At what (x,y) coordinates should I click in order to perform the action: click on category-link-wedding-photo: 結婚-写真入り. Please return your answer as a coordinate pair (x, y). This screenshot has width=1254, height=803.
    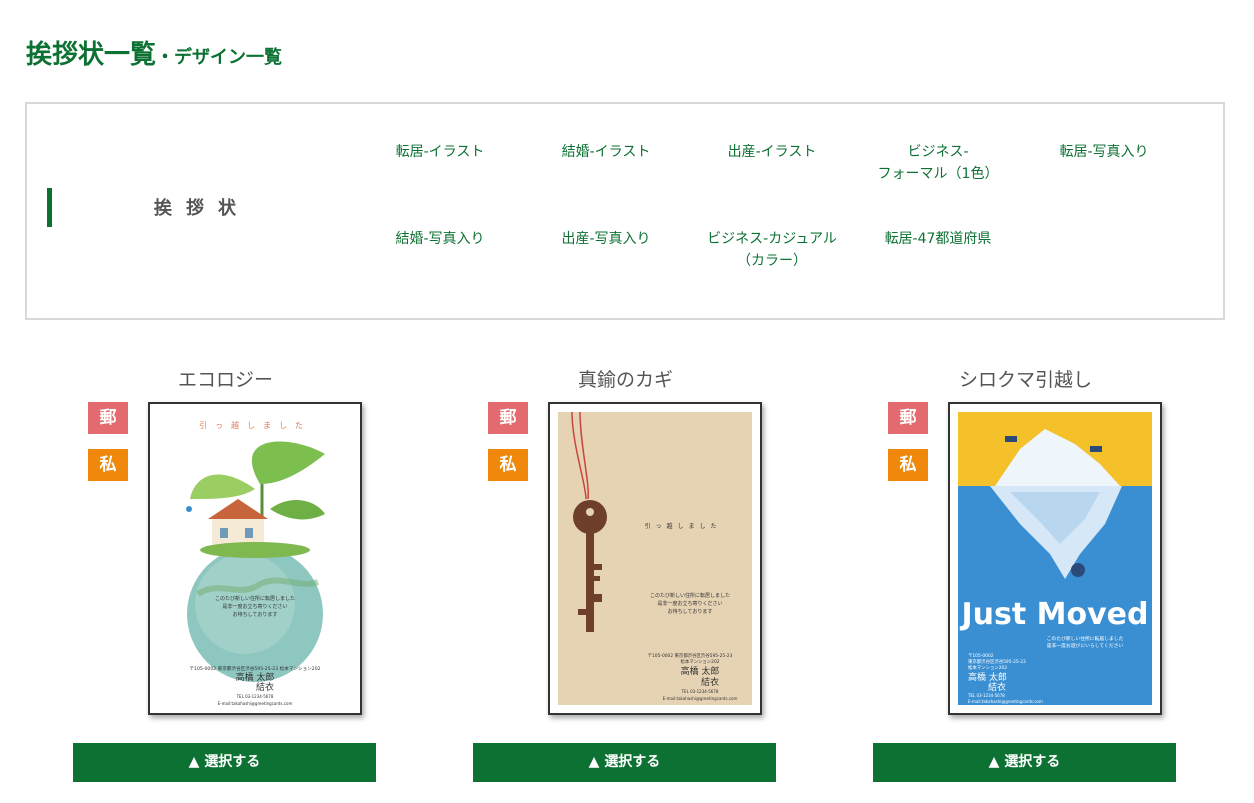
    Looking at the image, I should click on (440, 239).